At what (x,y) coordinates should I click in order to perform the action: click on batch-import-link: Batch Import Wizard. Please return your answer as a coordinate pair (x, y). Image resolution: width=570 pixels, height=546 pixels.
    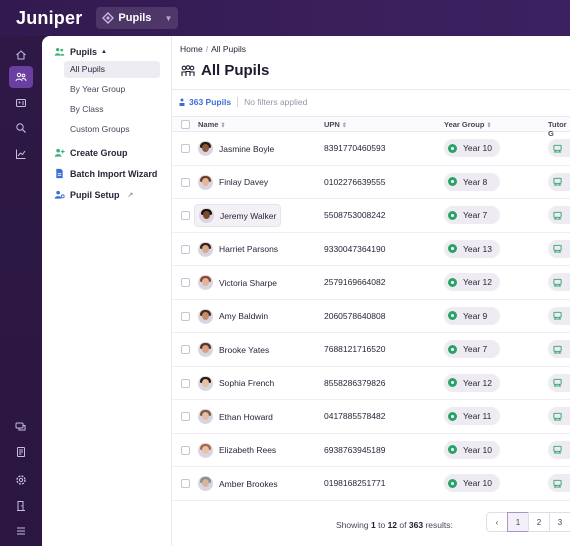
    Looking at the image, I should click on (105, 173).